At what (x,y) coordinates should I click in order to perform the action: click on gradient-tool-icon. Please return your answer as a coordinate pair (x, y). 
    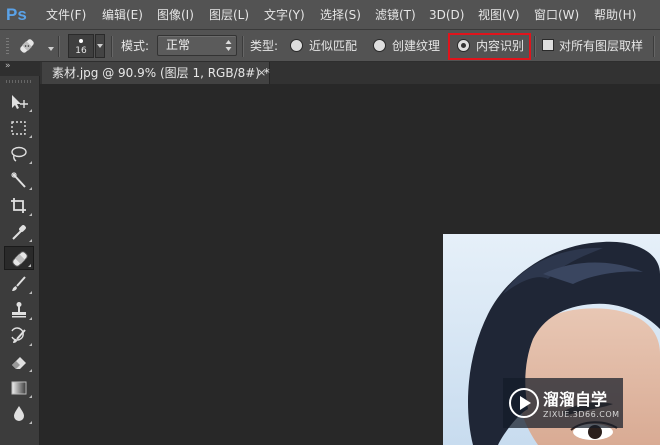
    Looking at the image, I should click on (19, 388).